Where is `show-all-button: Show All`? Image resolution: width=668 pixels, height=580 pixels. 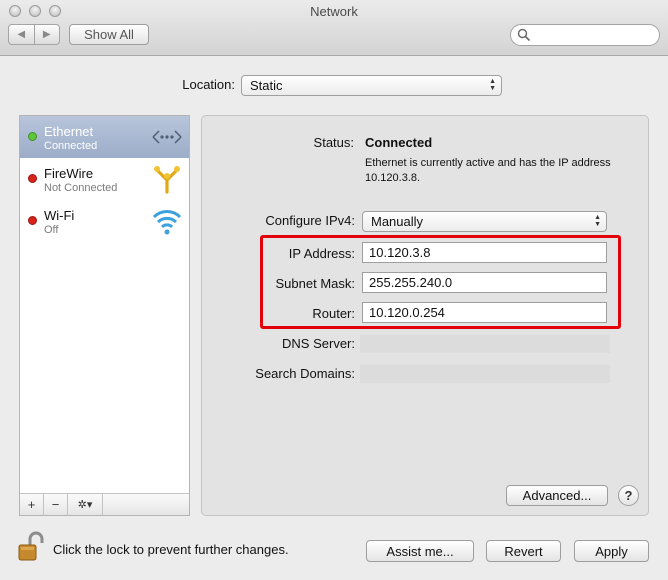
show-all-button: Show All is located at coordinates (109, 34).